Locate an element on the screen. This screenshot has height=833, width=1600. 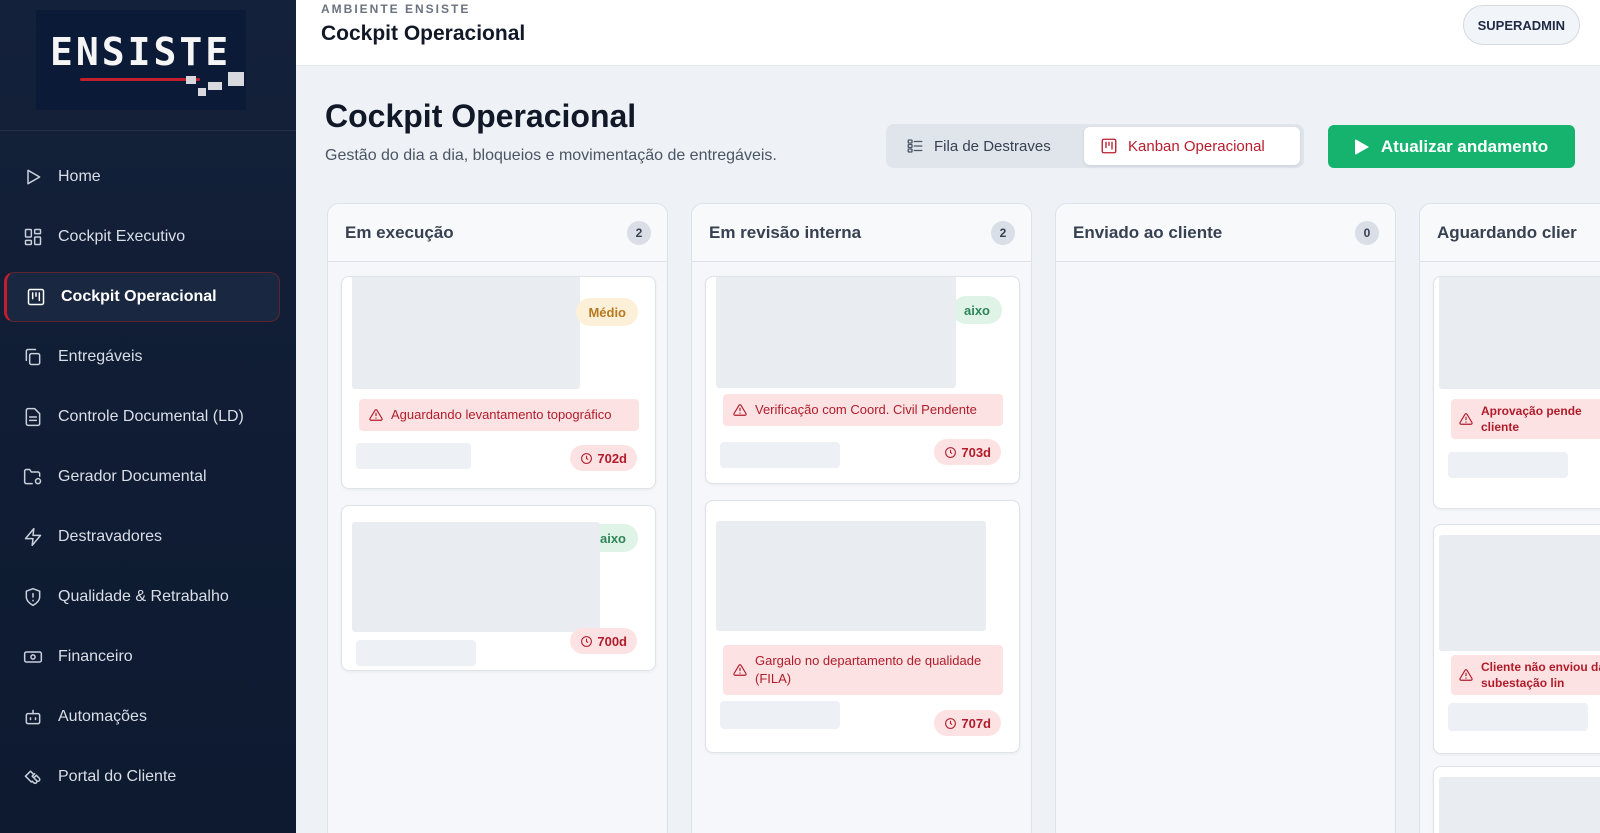
sidebar-item-gerador-documental: Gerador Documental is located at coordinates (142, 477).